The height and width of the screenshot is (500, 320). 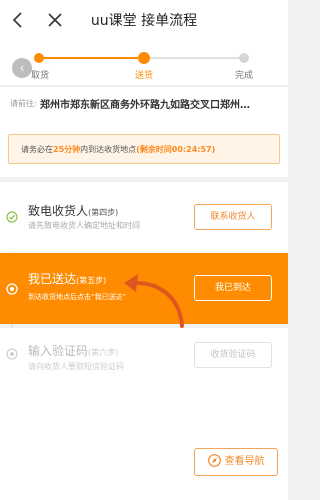 I want to click on task-call-receiver: 致电收货人(第四步) 请先致电收货人确定地址和时间 联系收货人, so click(x=144, y=217).